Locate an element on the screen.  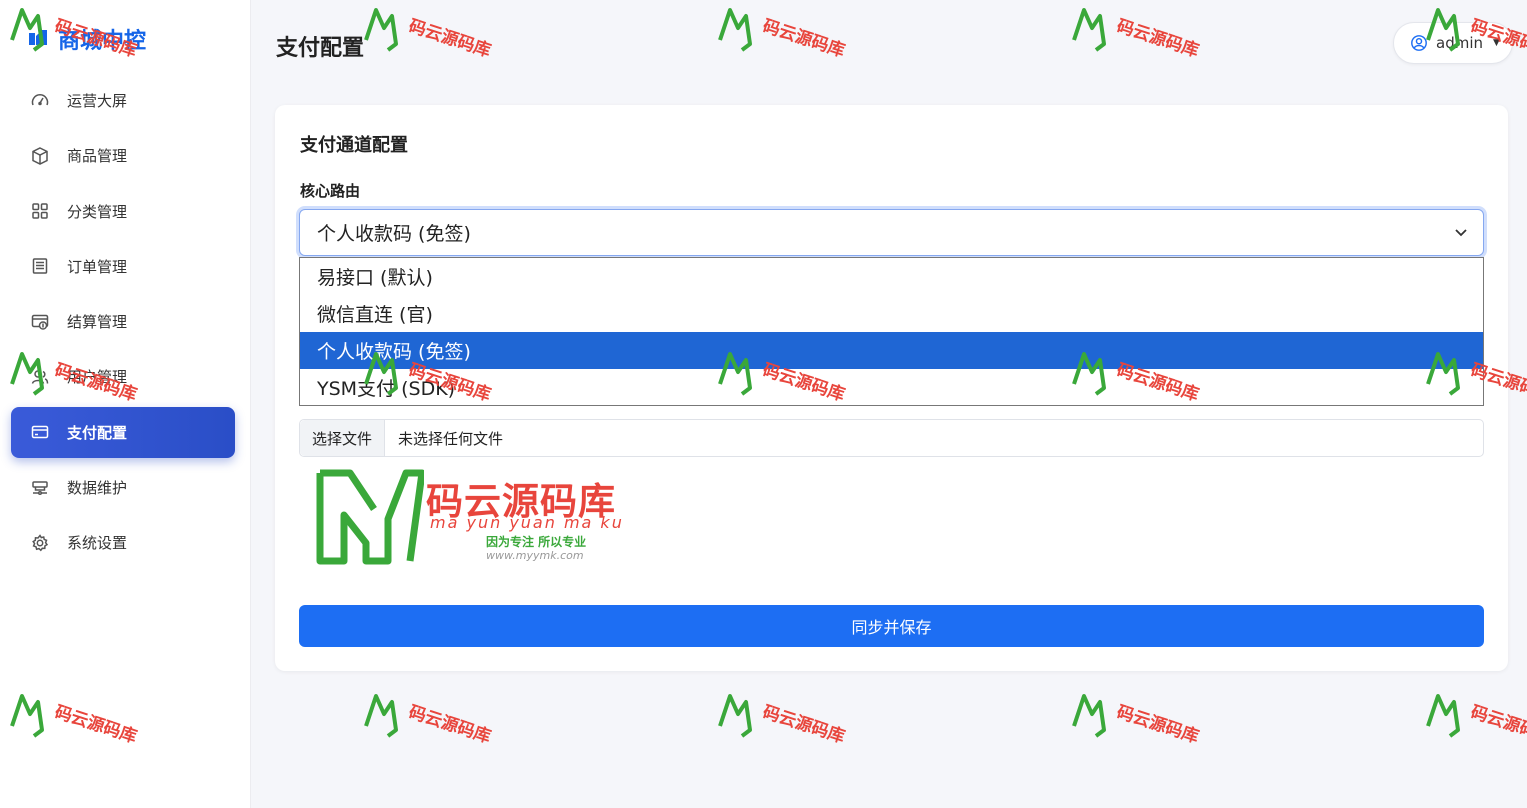
route-option-selected: 个人收款码 (免签) is located at coordinates (891, 350).